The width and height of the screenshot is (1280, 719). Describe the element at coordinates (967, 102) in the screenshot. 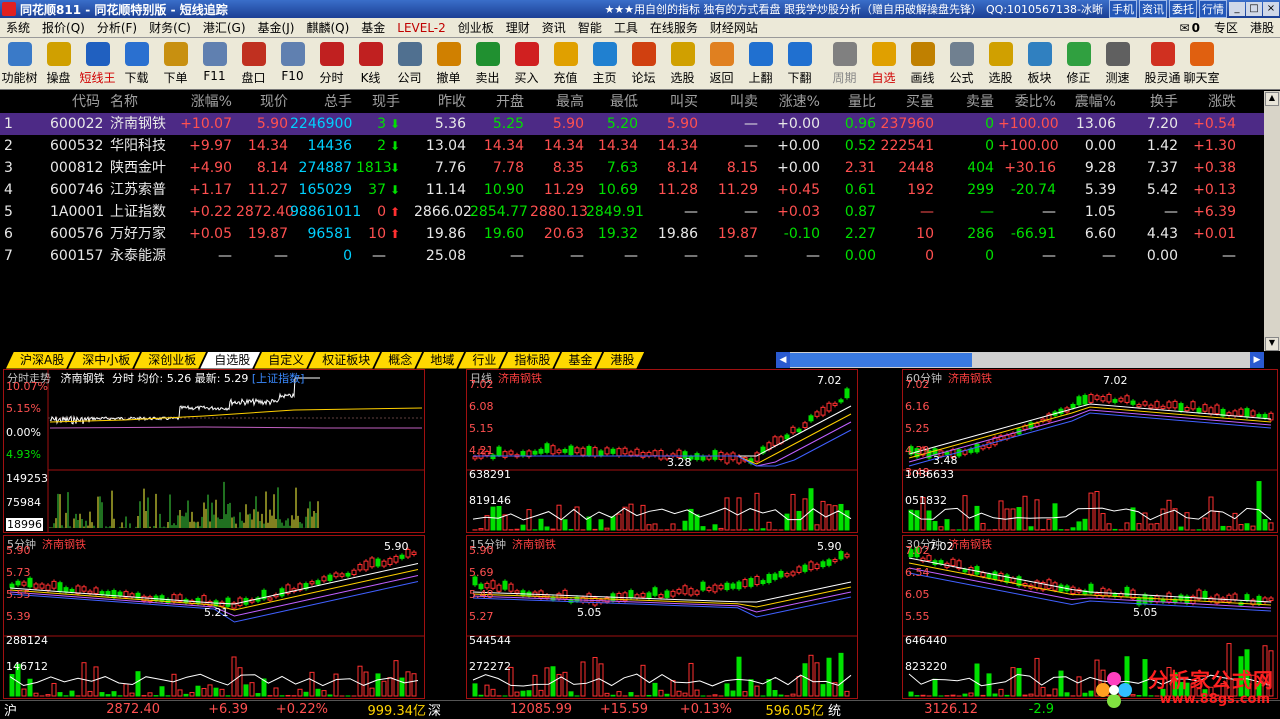

I see `column-header-svol: 卖量` at that location.